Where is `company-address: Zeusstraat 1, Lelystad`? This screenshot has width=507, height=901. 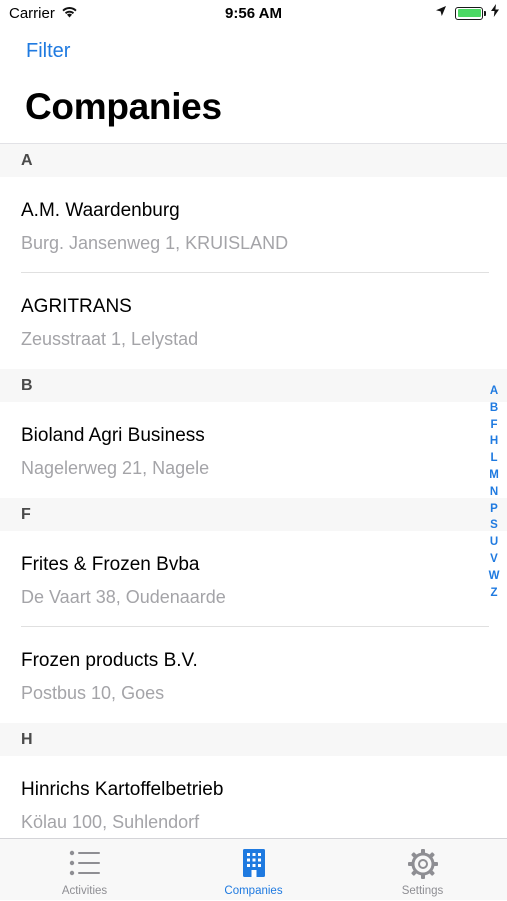
company-address: Zeusstraat 1, Lelystad is located at coordinates (110, 339).